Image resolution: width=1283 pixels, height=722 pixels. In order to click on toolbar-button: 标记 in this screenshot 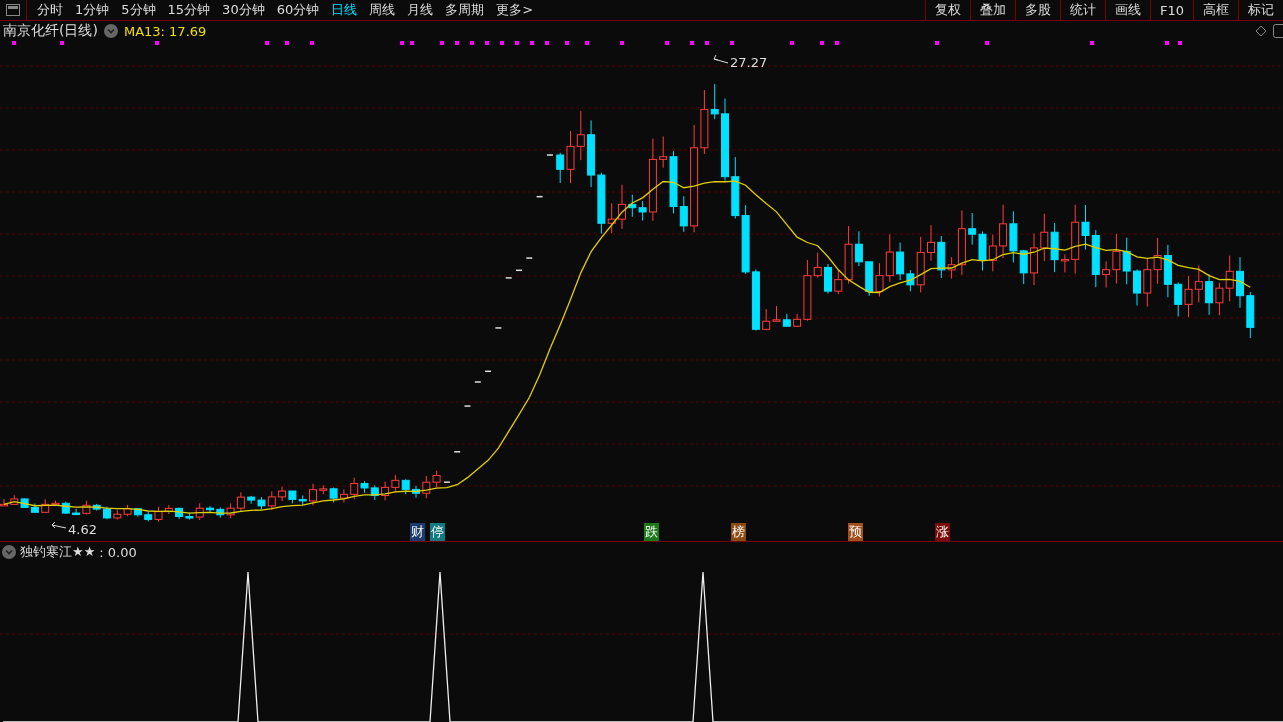, I will do `click(1260, 10)`.